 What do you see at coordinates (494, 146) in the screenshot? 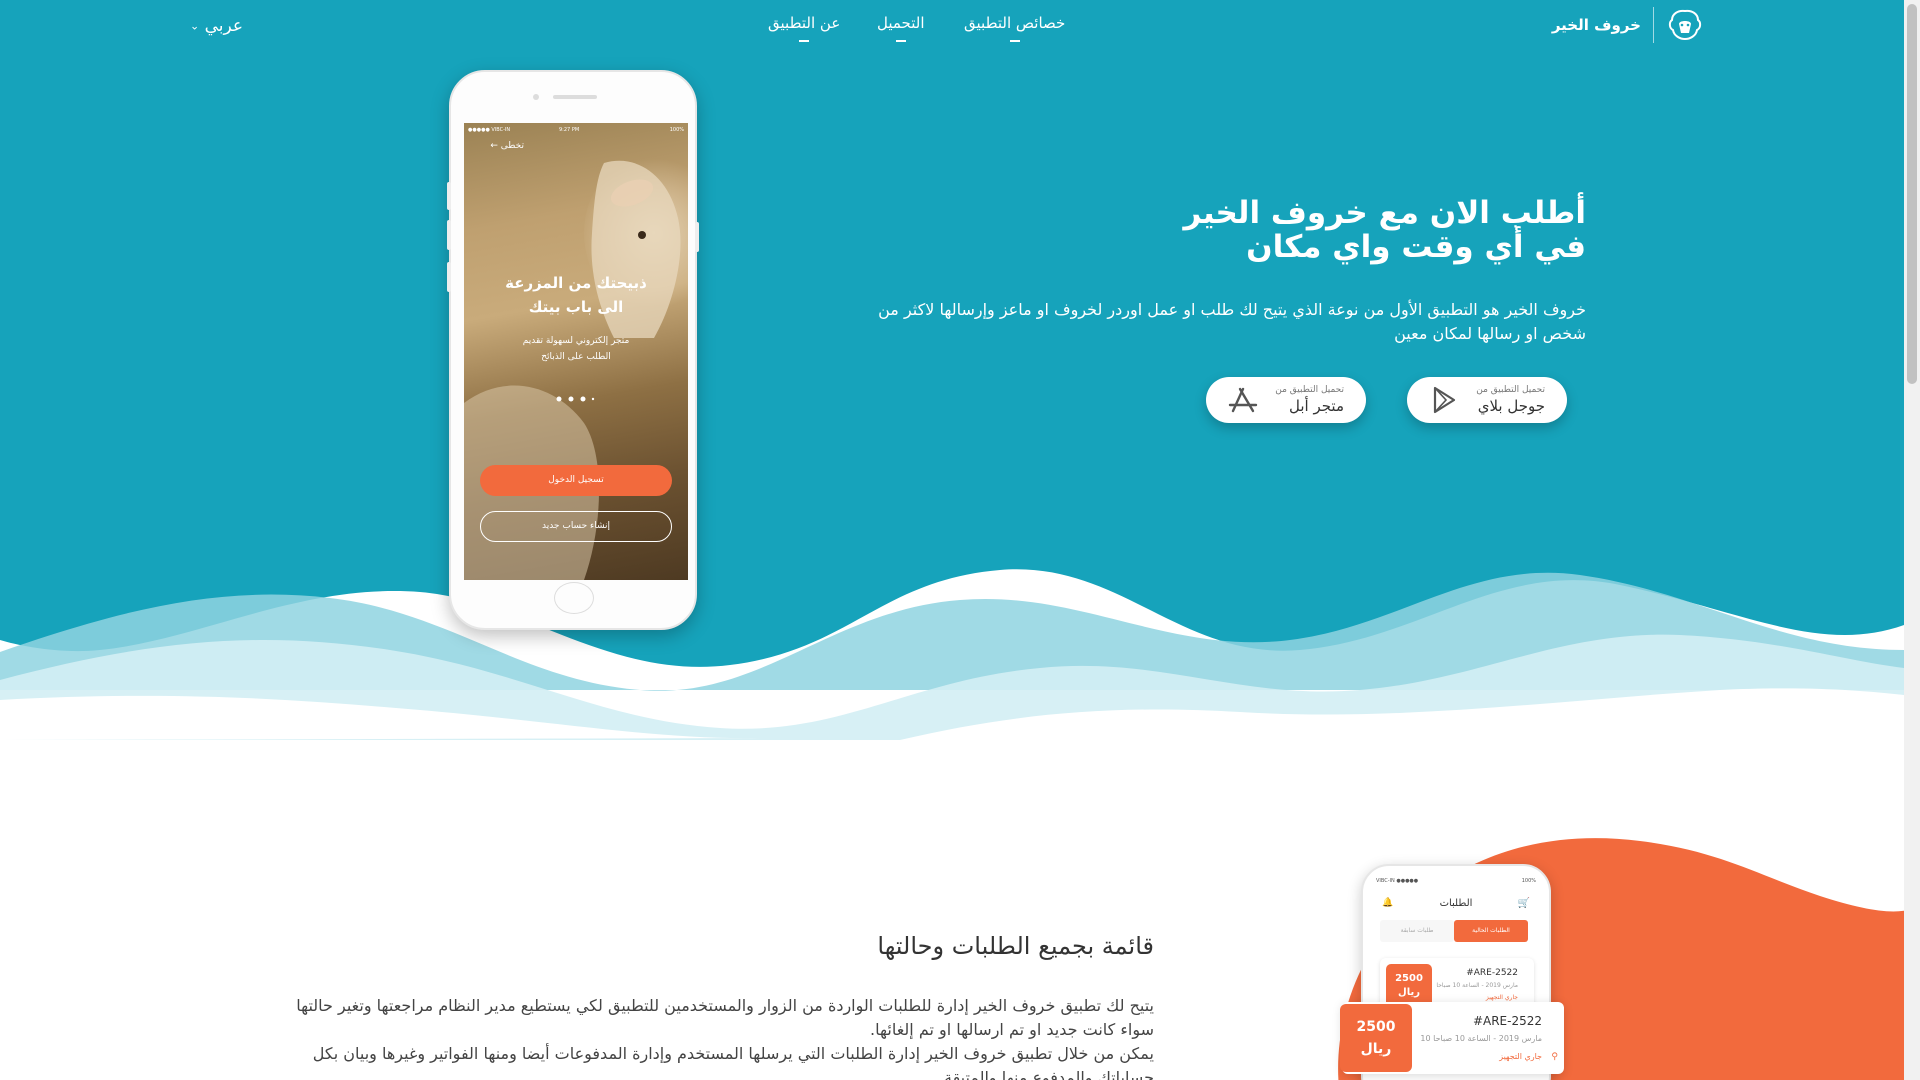
I see `arrow-left-icon: ←` at bounding box center [494, 146].